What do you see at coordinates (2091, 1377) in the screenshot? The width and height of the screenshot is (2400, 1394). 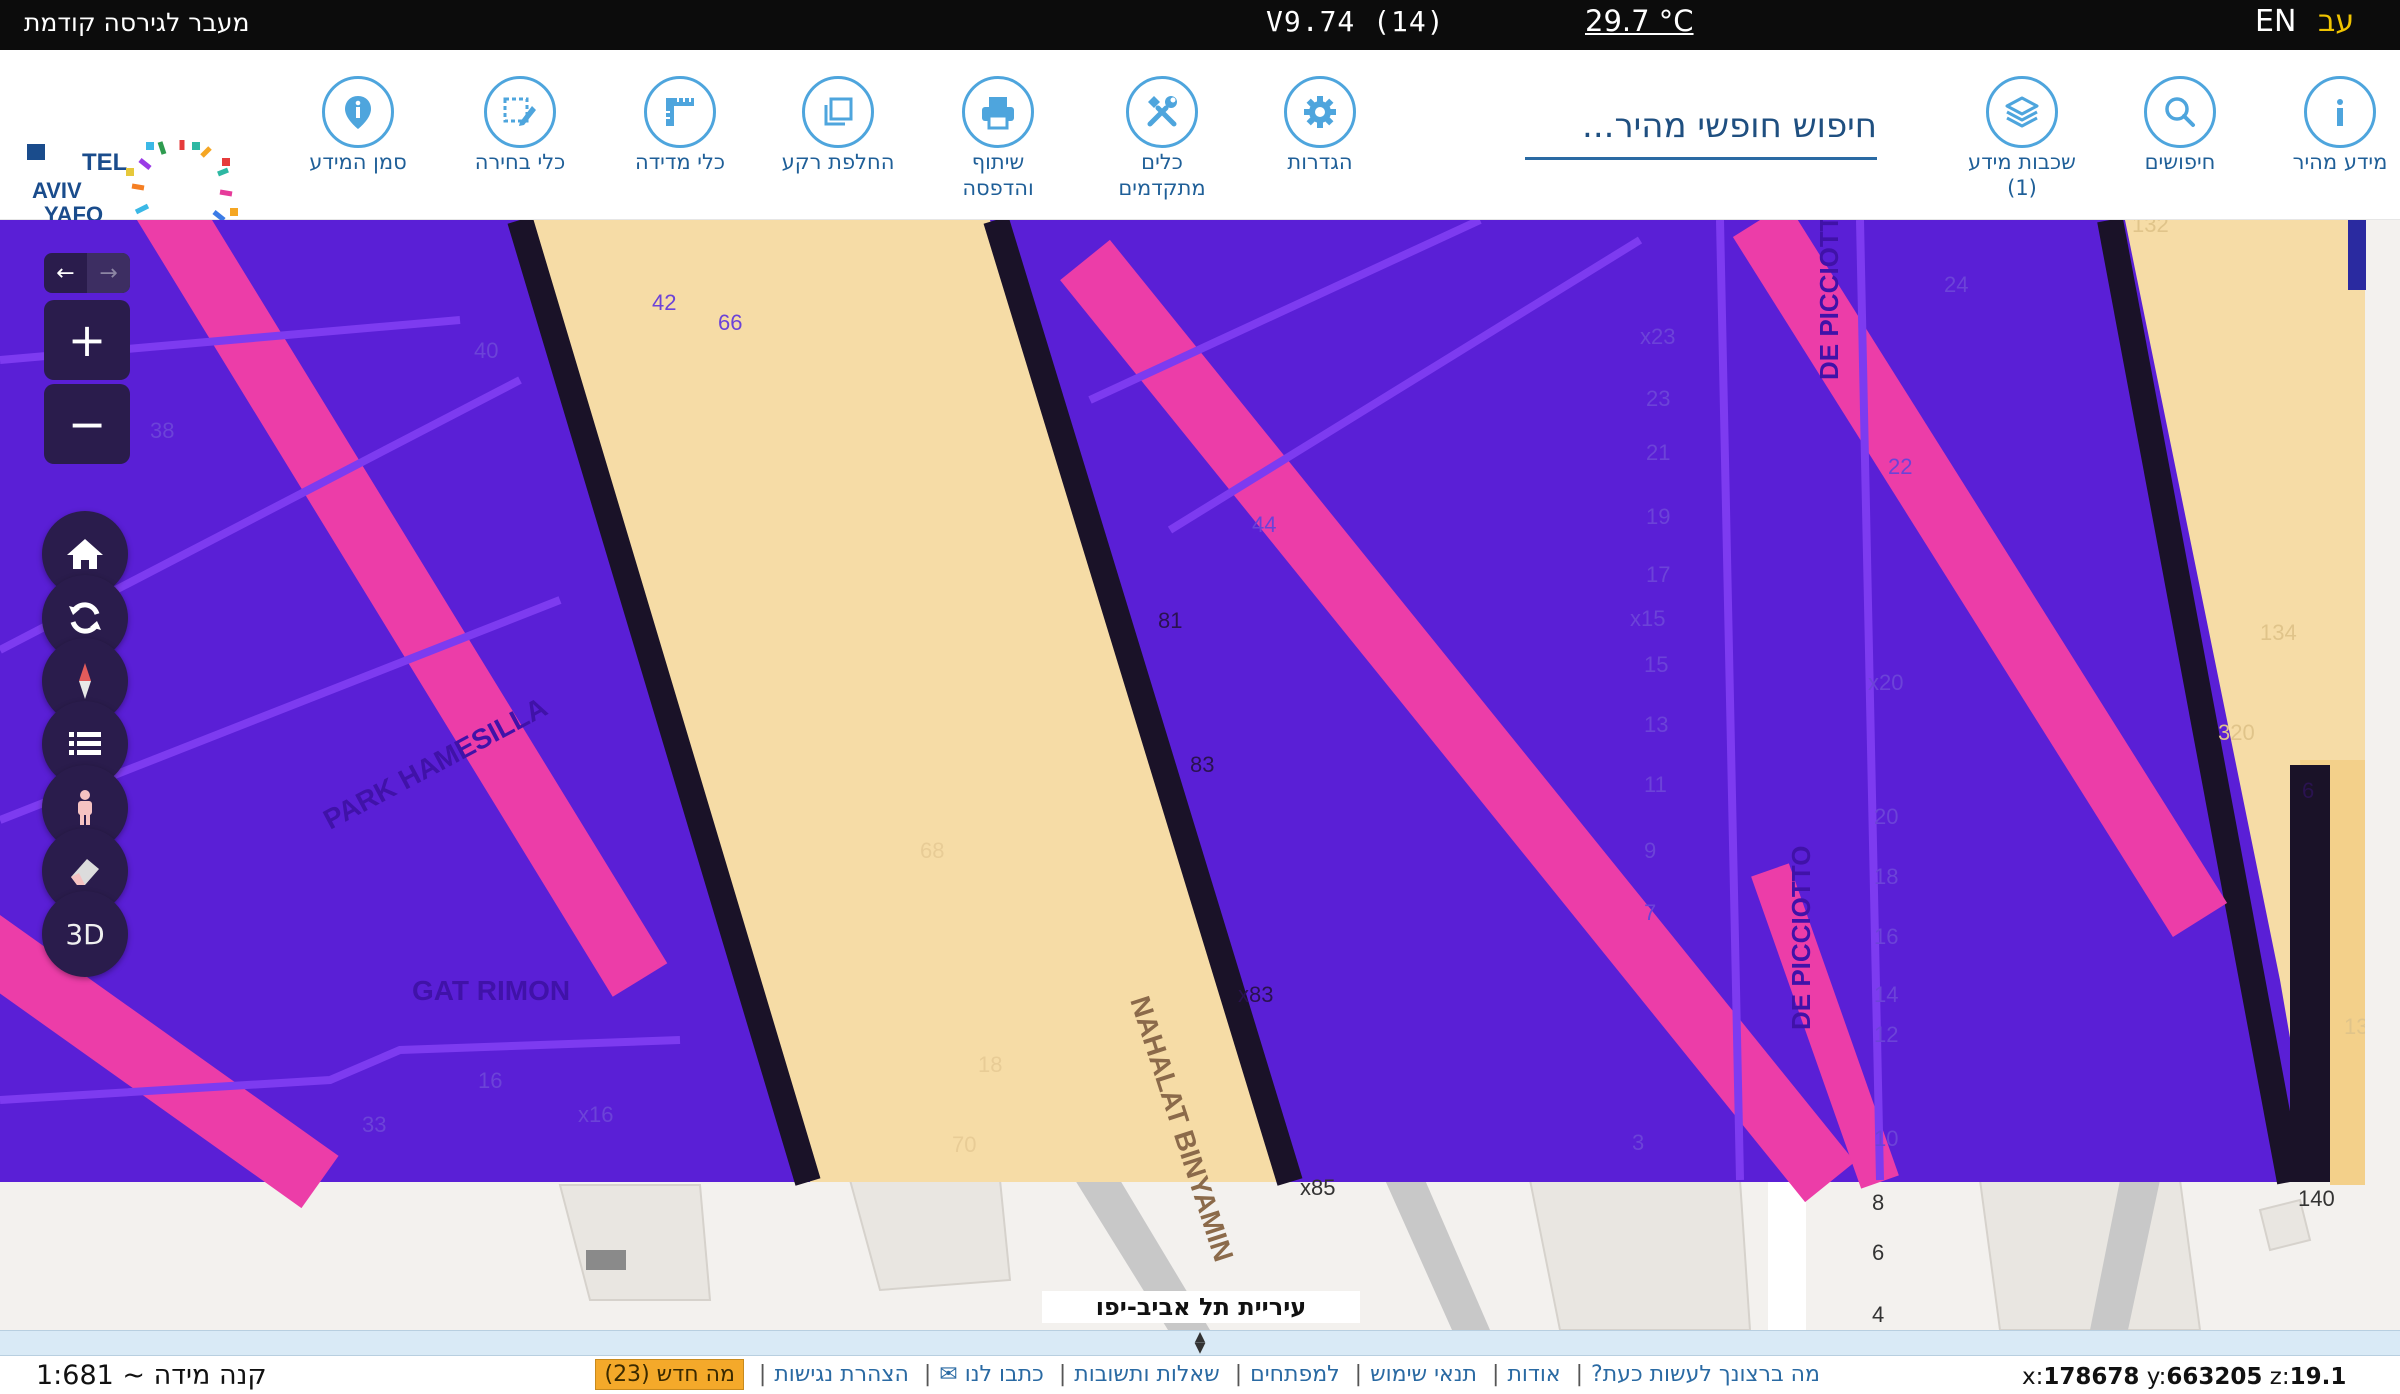 I see `coord-x-value: 178678` at bounding box center [2091, 1377].